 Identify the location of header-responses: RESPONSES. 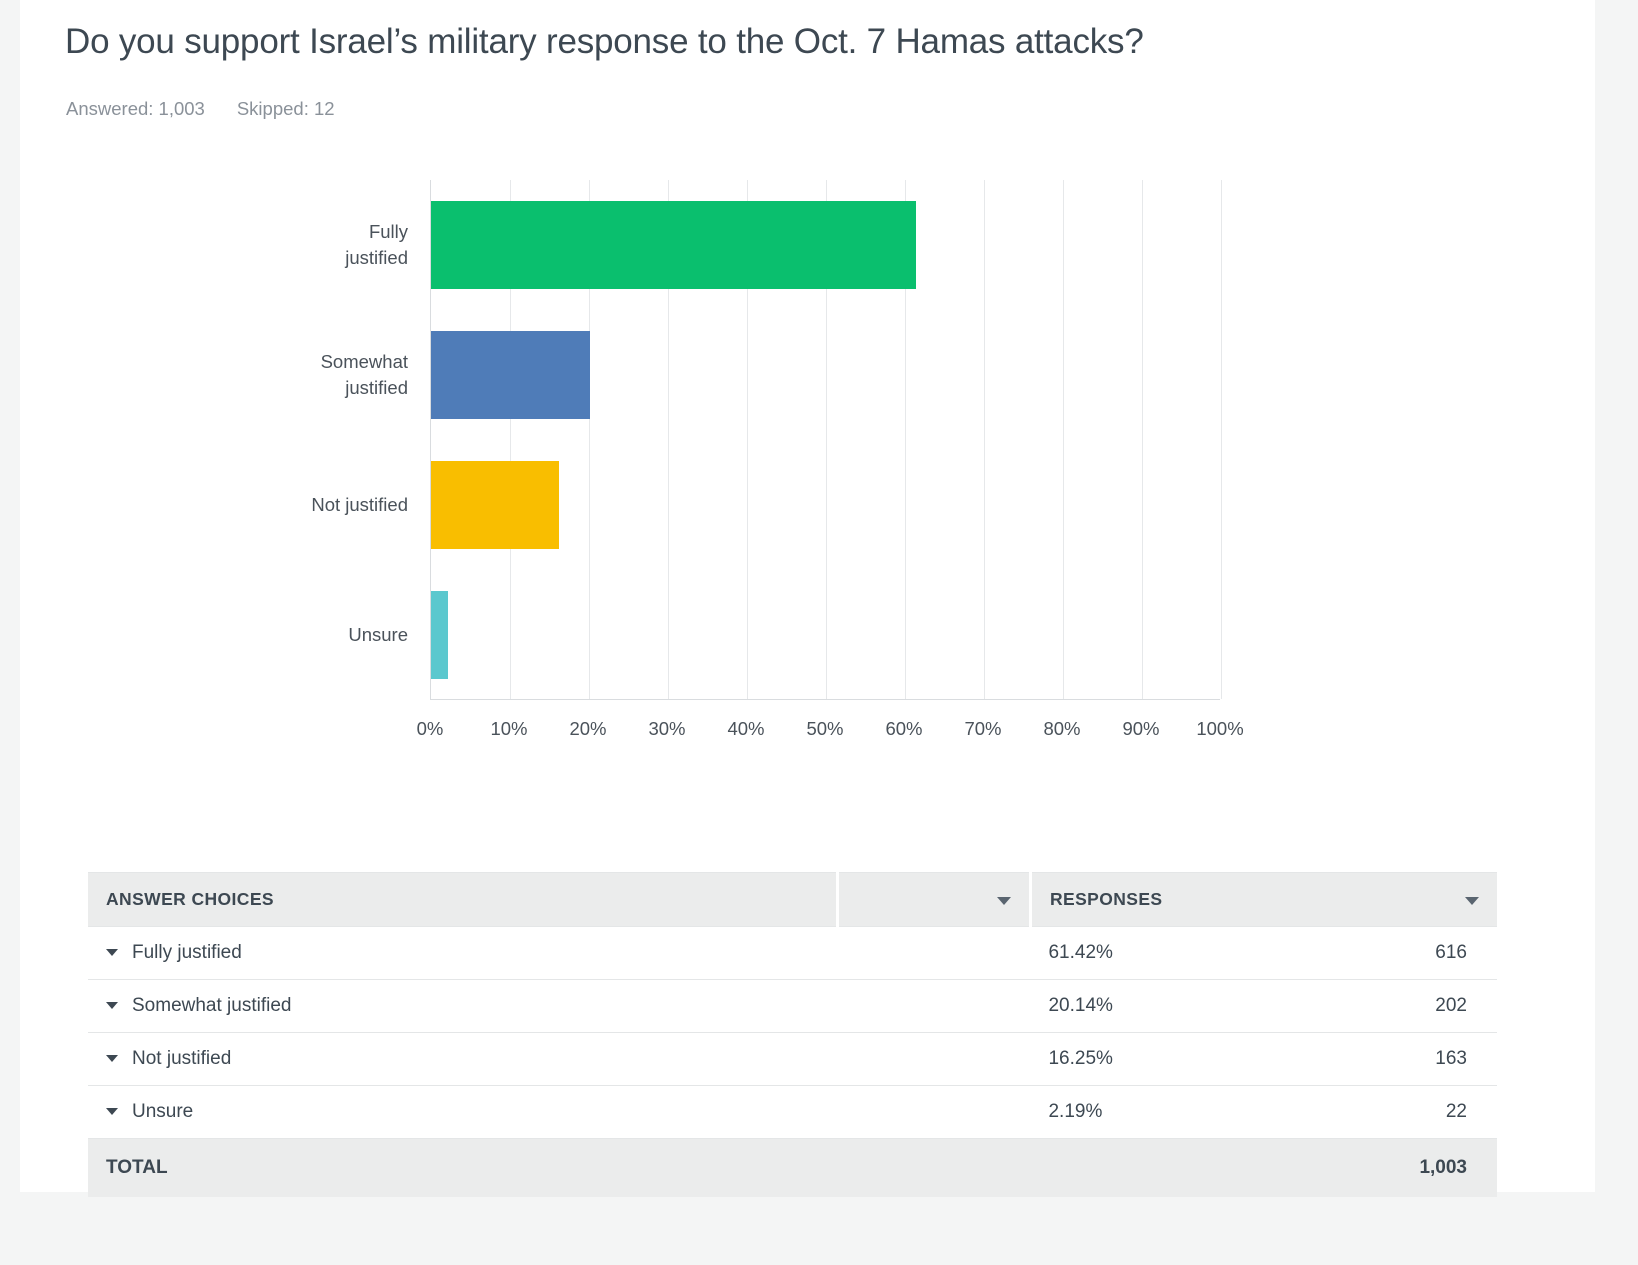
(1213, 899).